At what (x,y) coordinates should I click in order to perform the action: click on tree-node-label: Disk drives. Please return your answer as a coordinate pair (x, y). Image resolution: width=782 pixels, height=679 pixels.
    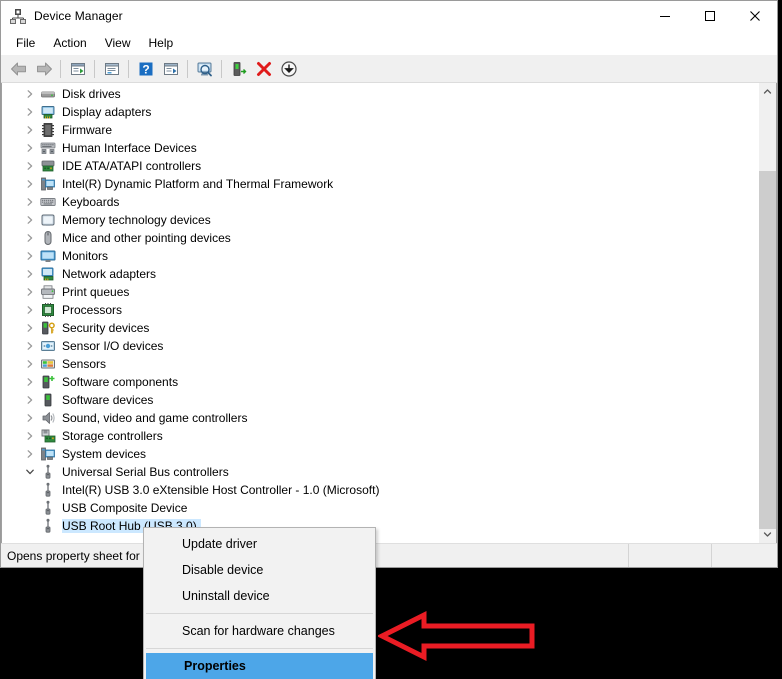
    Looking at the image, I should click on (91, 94).